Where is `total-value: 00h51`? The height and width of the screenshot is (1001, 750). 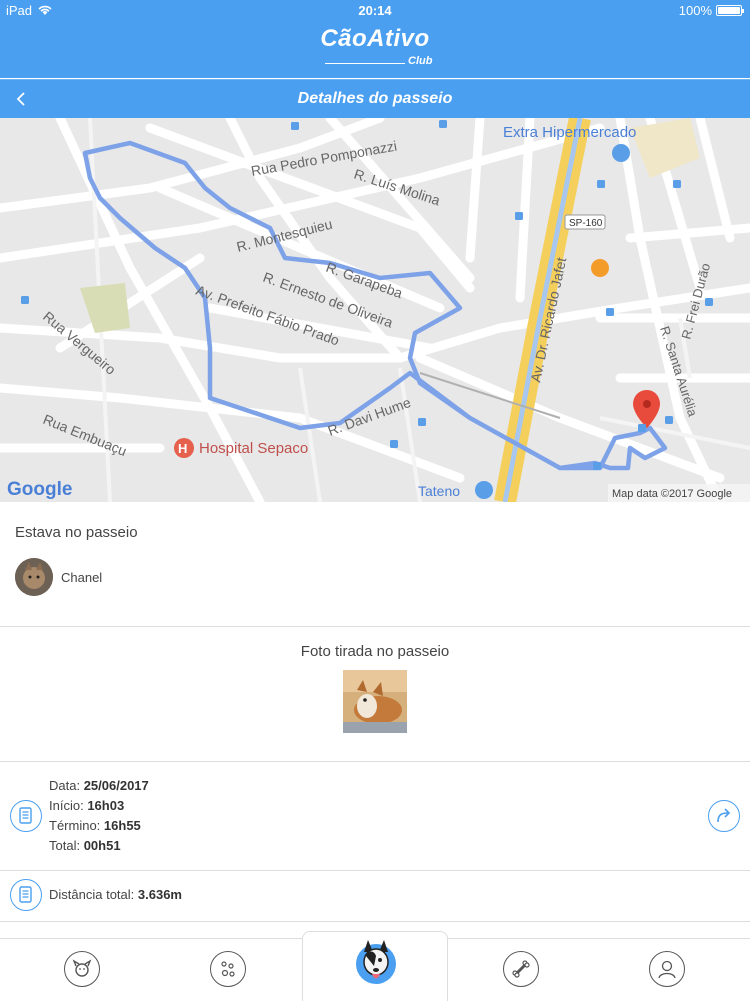 total-value: 00h51 is located at coordinates (102, 845).